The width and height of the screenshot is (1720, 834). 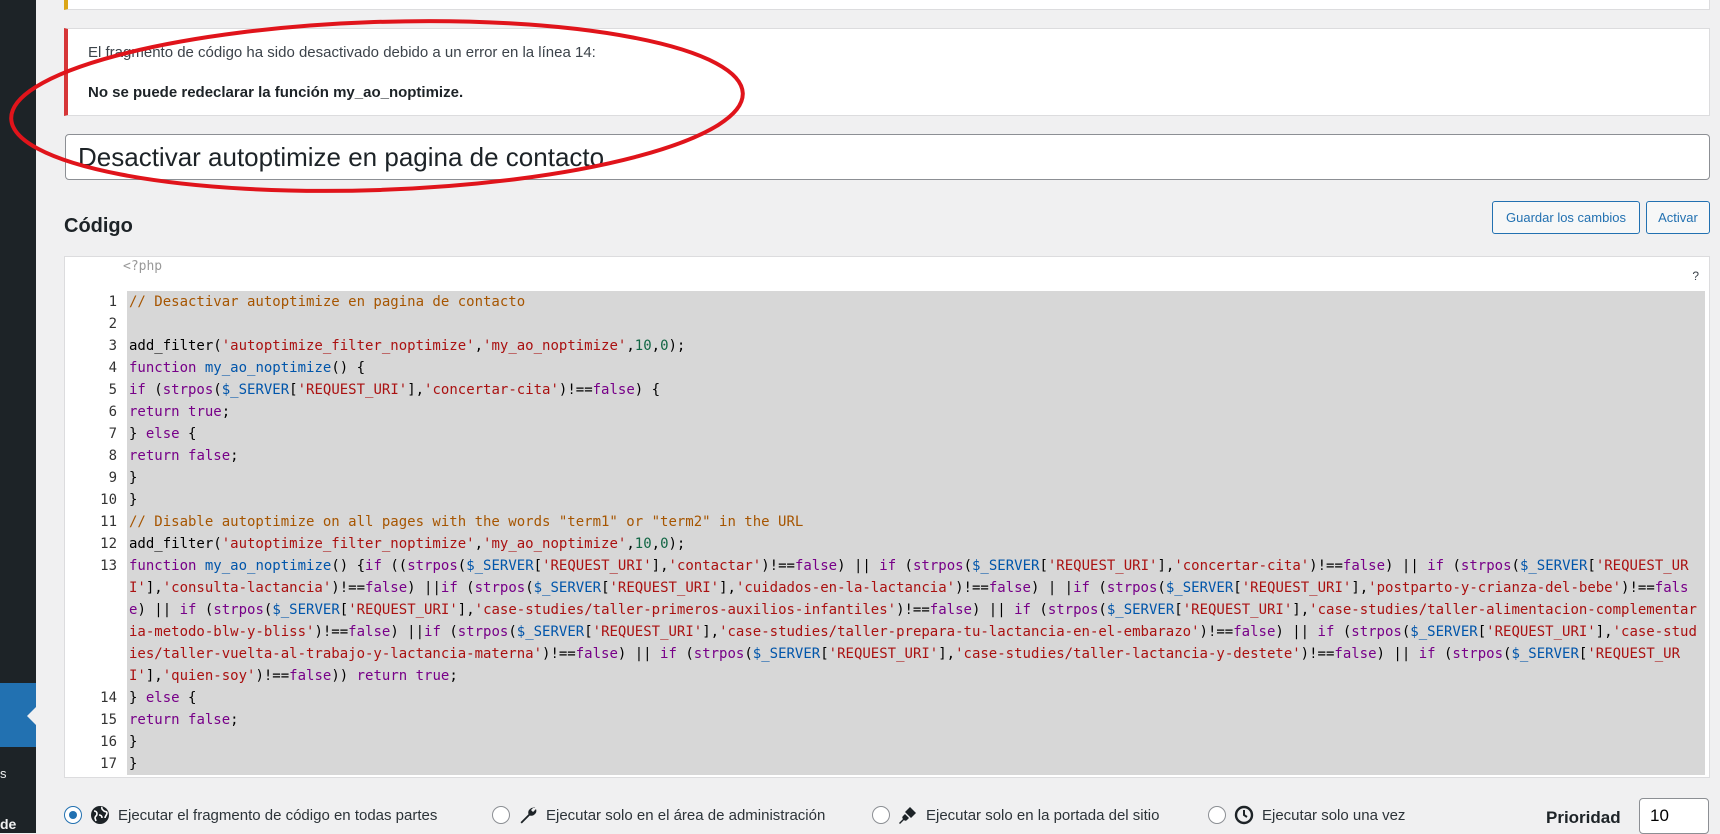 I want to click on run-frontend-option: Ejecutar solo en la portada del sitio, so click(x=1015, y=815).